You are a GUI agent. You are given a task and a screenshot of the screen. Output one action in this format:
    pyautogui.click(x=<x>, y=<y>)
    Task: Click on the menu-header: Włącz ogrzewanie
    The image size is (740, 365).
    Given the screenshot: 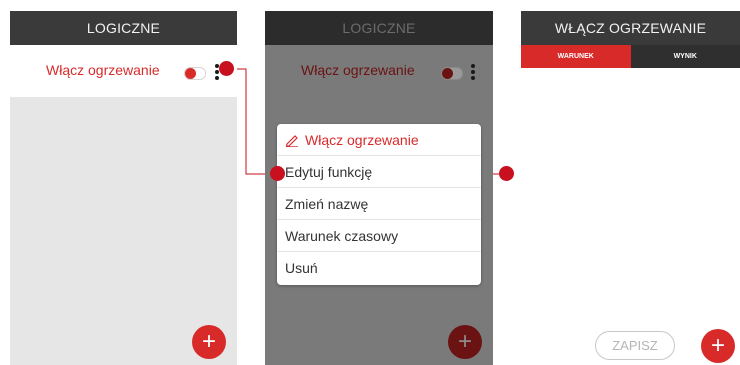 What is the action you would take?
    pyautogui.click(x=379, y=140)
    